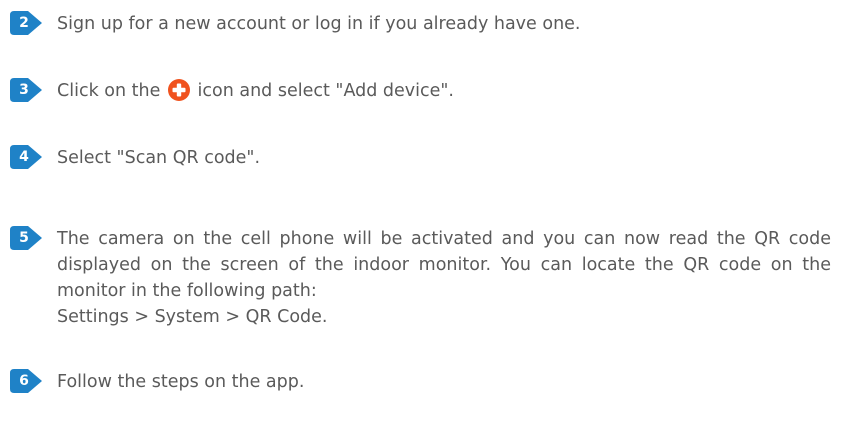 Image resolution: width=854 pixels, height=424 pixels. I want to click on step-badge: 5, so click(28, 238).